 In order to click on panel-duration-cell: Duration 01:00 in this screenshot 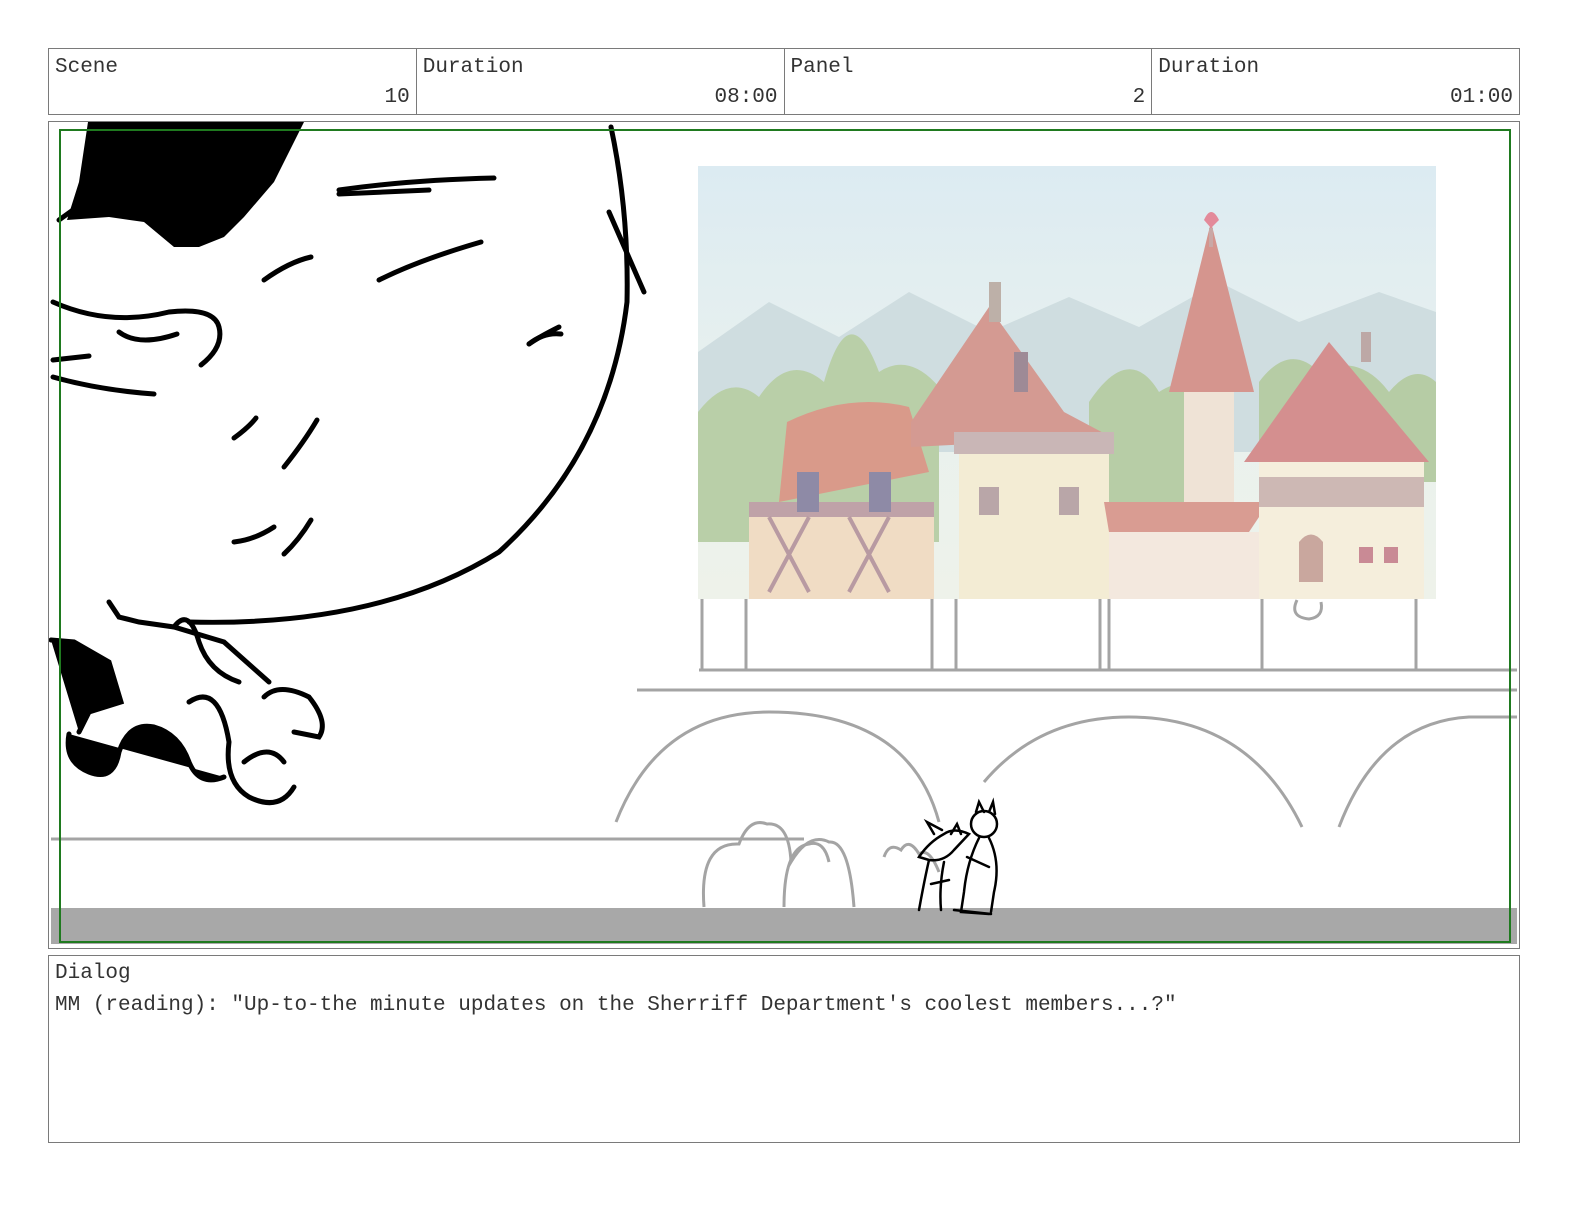, I will do `click(1335, 81)`.